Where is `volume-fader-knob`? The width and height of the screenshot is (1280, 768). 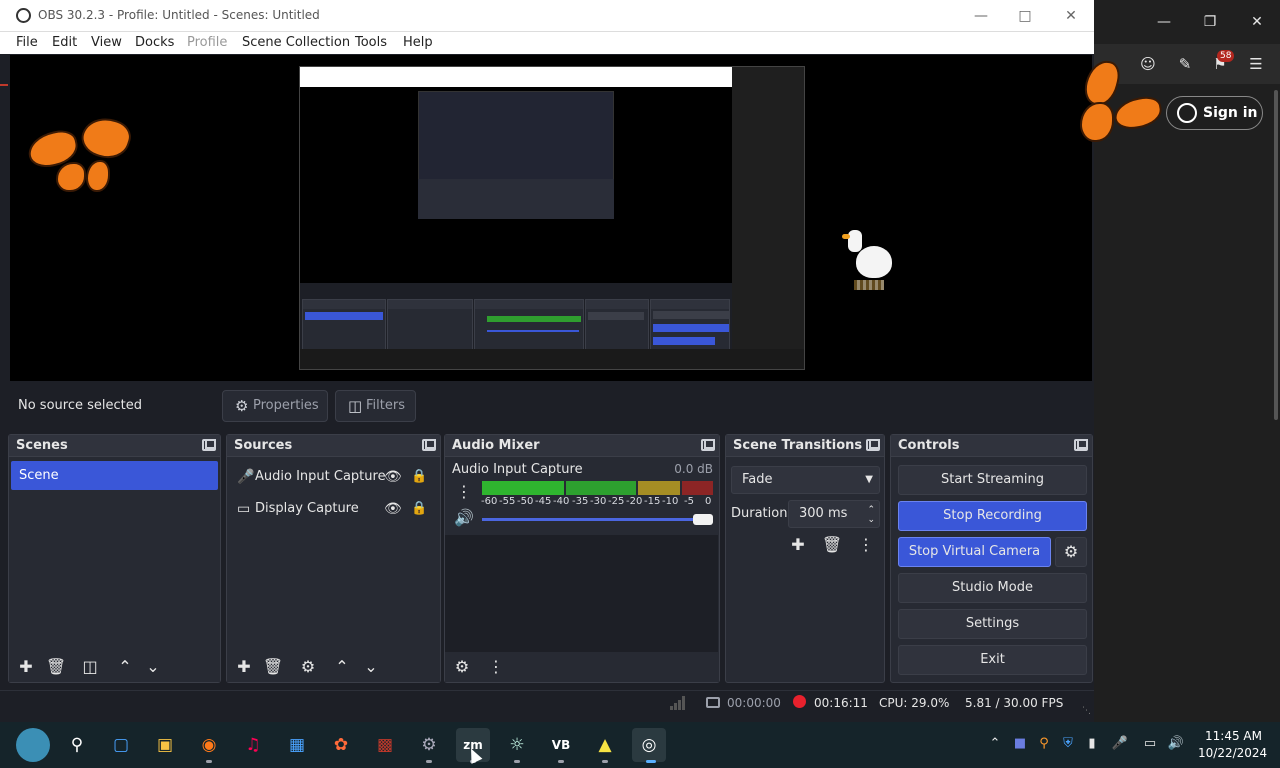 volume-fader-knob is located at coordinates (703, 519).